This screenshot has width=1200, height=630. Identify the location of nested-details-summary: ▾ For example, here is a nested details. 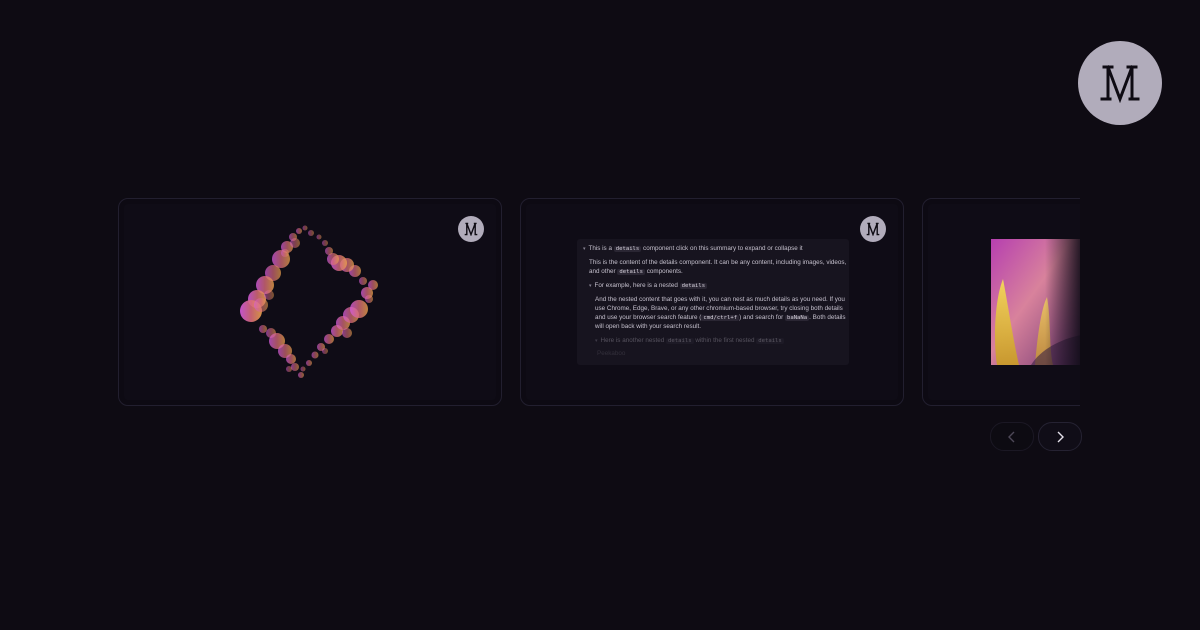
(648, 286).